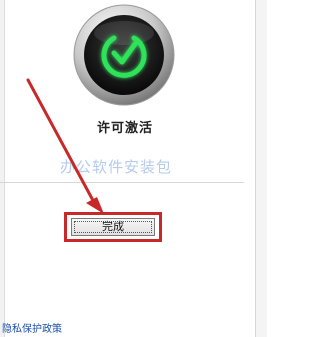 This screenshot has width=320, height=337. What do you see at coordinates (124, 55) in the screenshot?
I see `green-check-circle-icon` at bounding box center [124, 55].